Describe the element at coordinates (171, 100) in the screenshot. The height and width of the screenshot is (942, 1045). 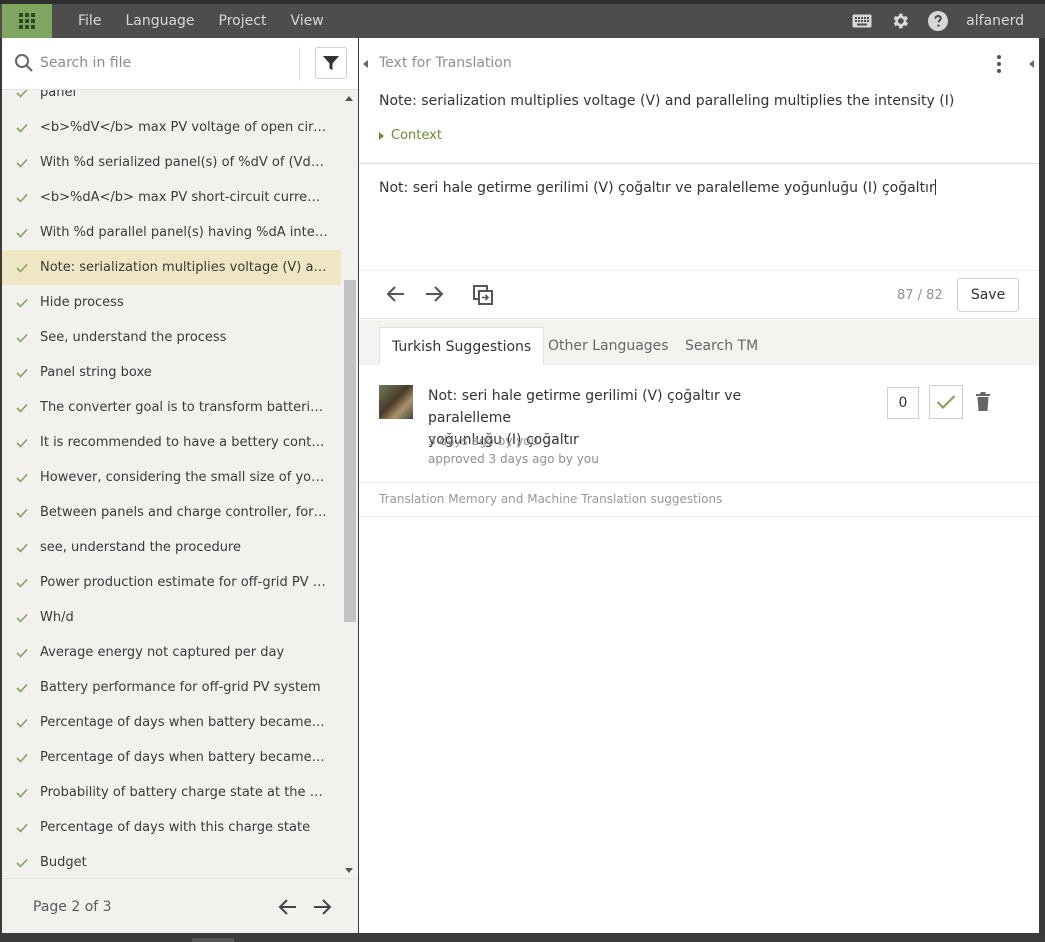
I see `list-item: panel` at that location.